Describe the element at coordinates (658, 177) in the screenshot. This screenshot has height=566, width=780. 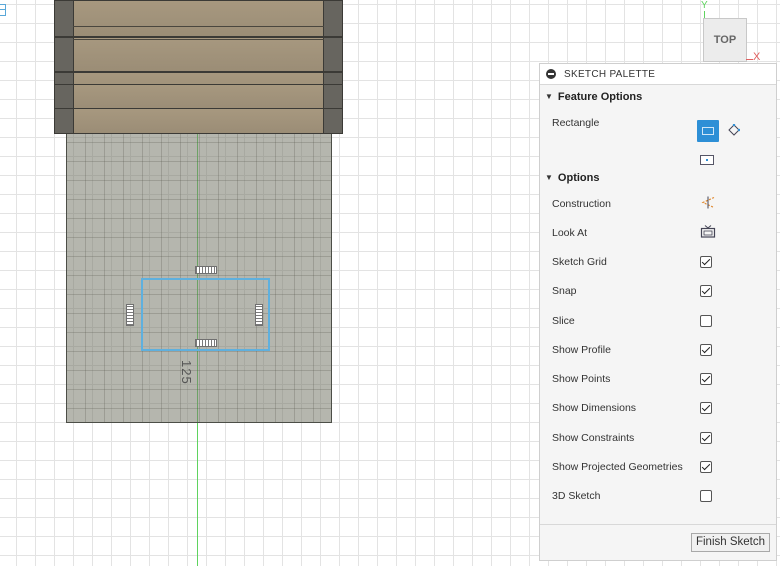
I see `options-section: ▼ Options` at that location.